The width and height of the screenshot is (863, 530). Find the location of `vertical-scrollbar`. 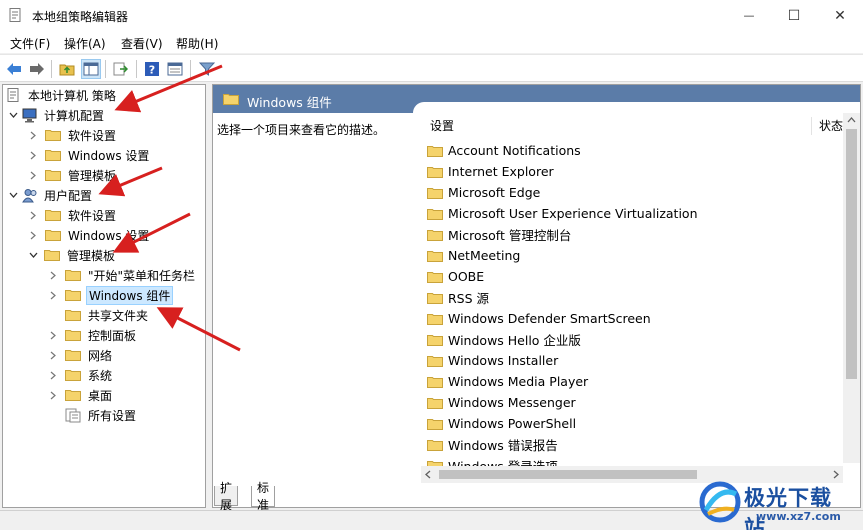

vertical-scrollbar is located at coordinates (851, 288).